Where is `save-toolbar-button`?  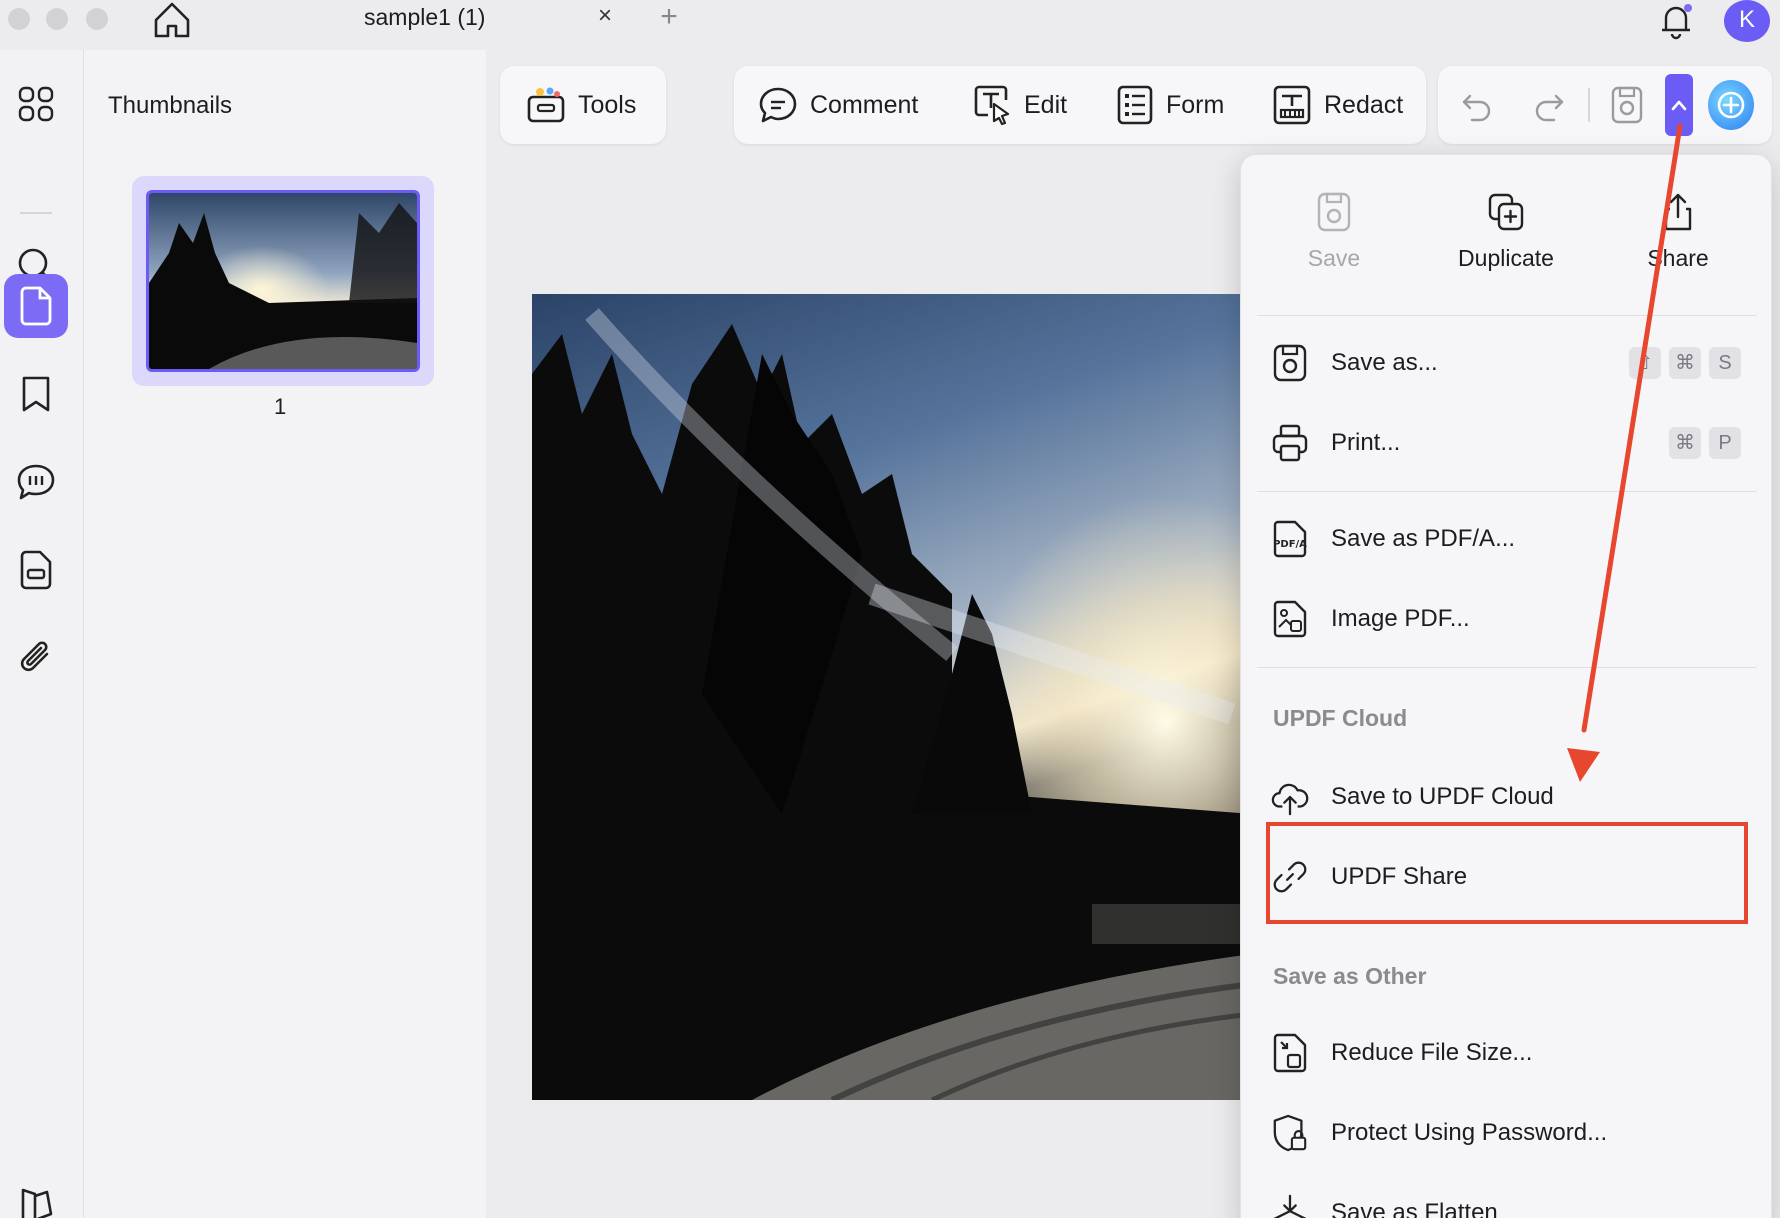 save-toolbar-button is located at coordinates (1627, 105).